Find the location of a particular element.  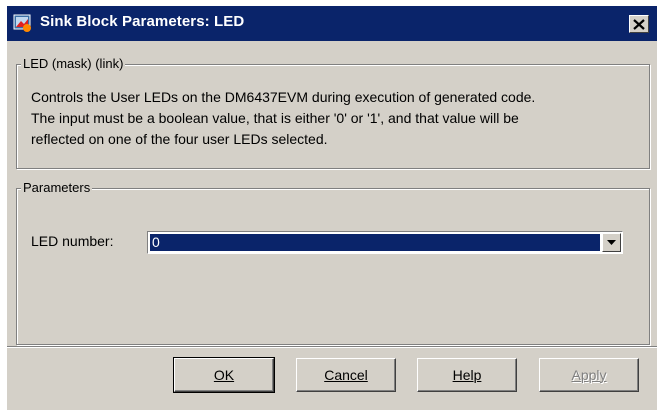

apply-button-label: Apply is located at coordinates (589, 375).